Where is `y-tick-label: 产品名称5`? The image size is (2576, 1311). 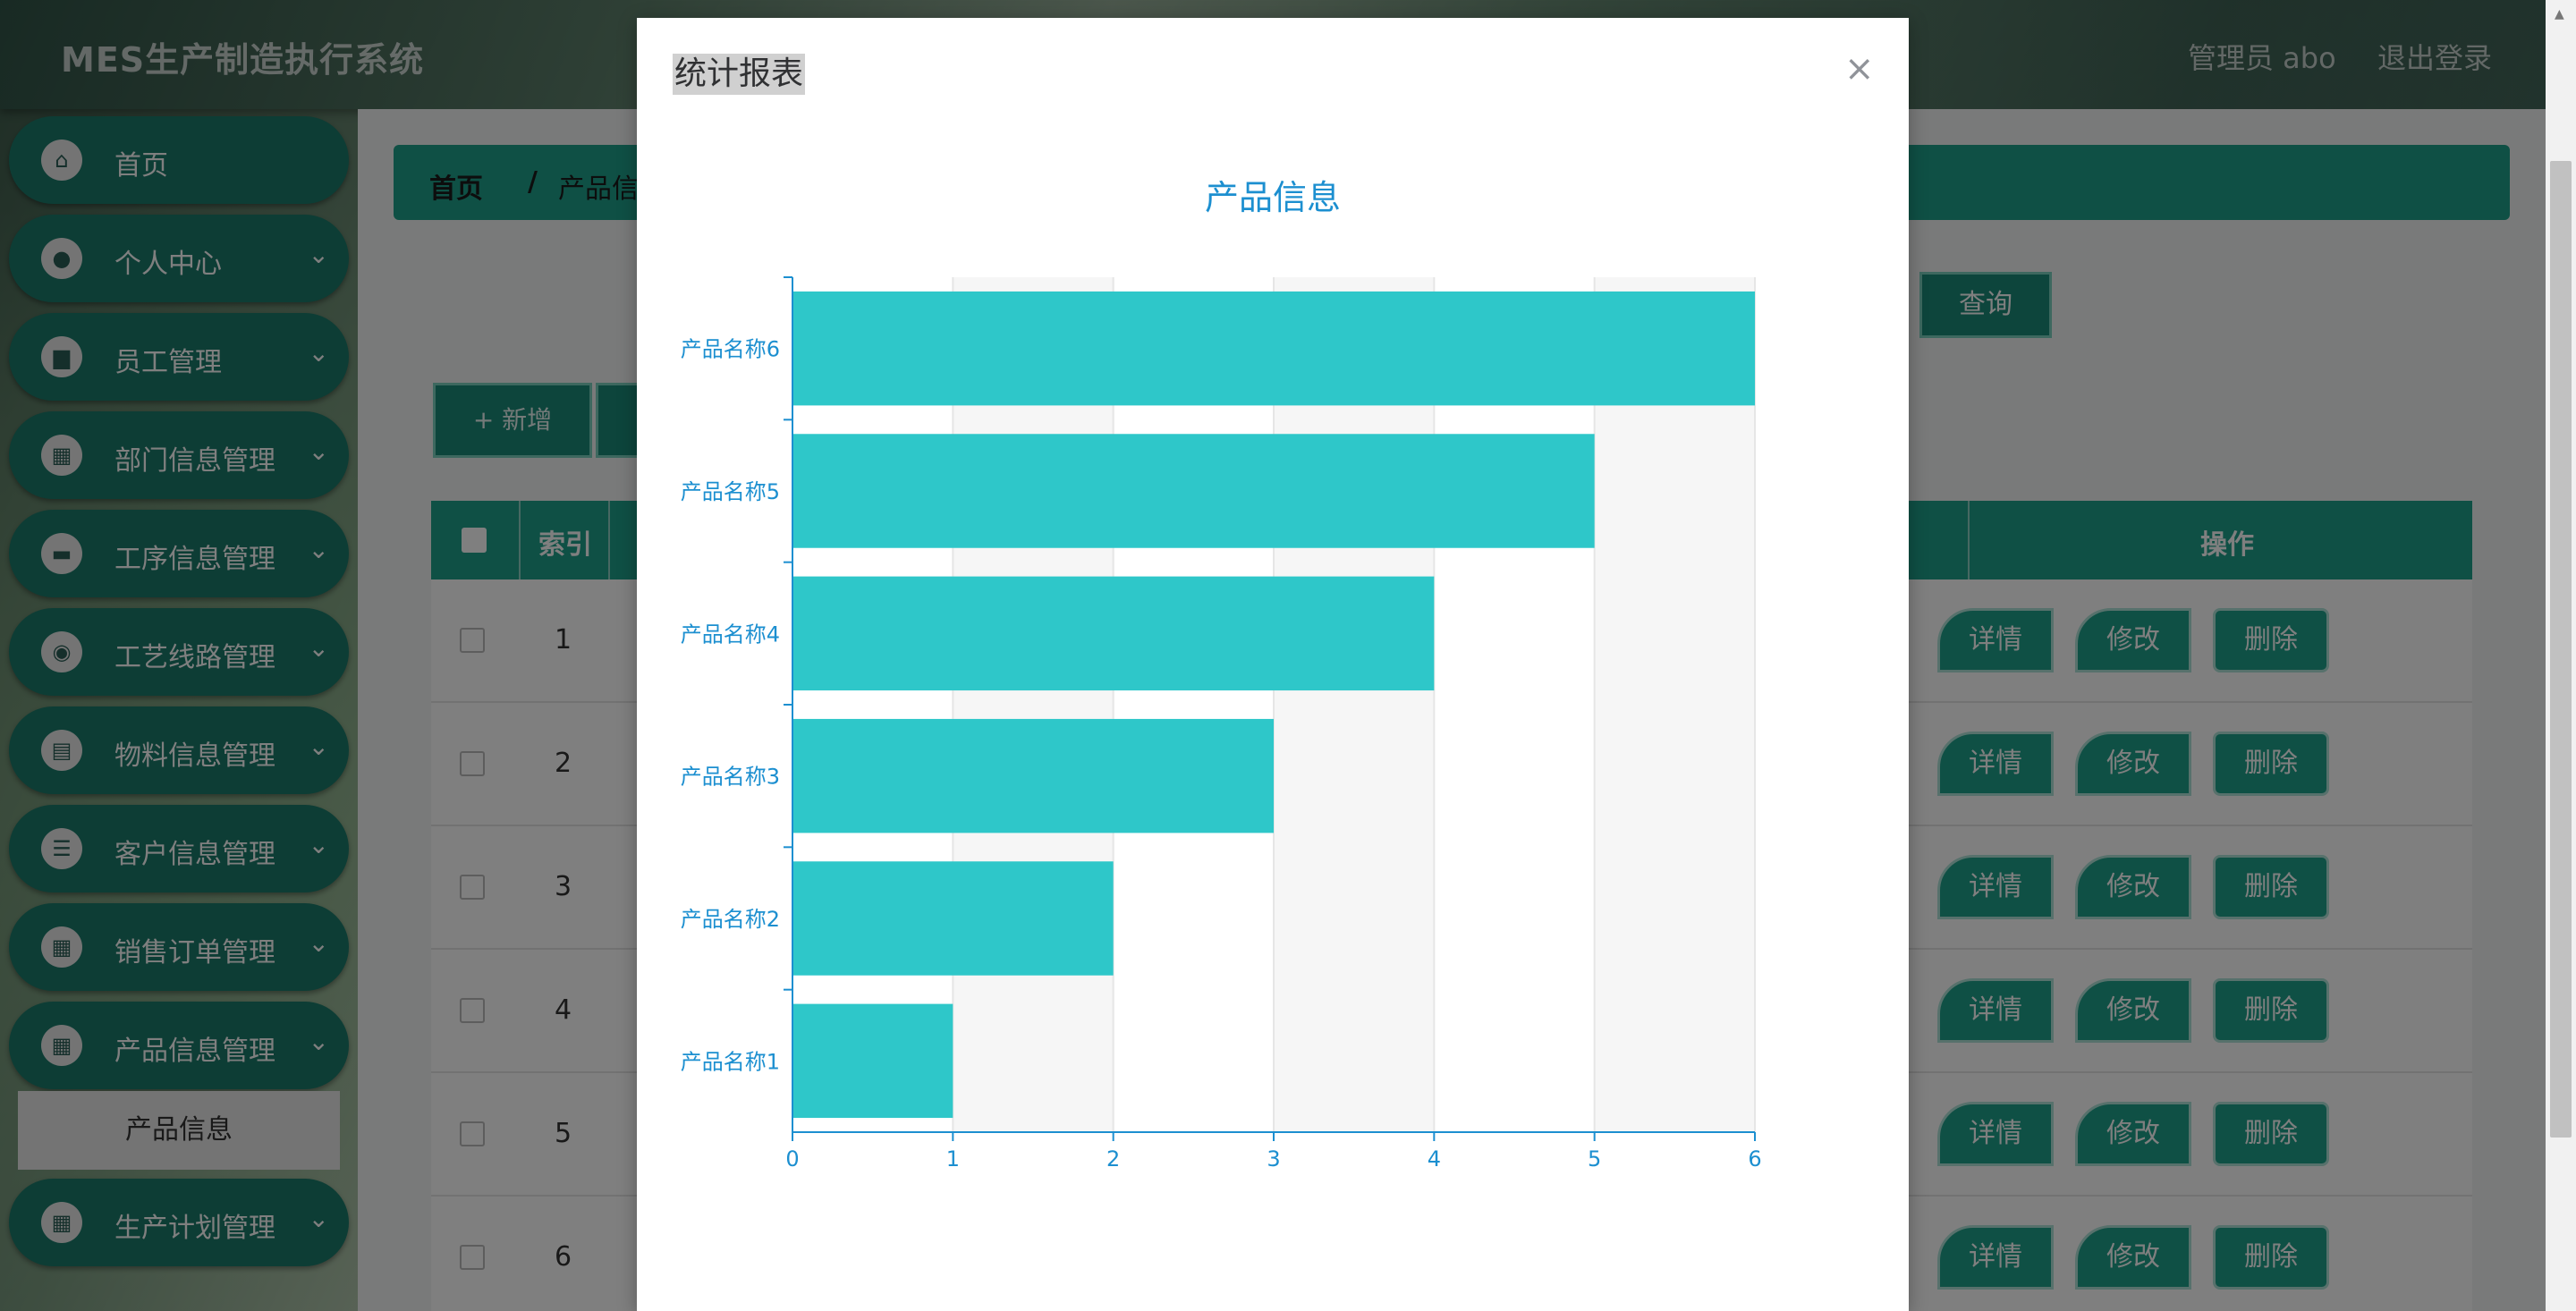 y-tick-label: 产品名称5 is located at coordinates (730, 491).